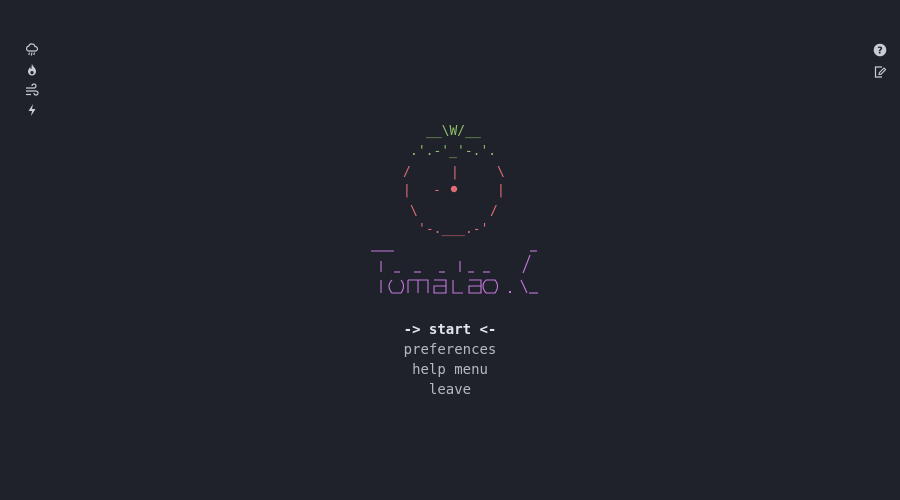  Describe the element at coordinates (32, 50) in the screenshot. I see `rain-cloud-icon` at that location.